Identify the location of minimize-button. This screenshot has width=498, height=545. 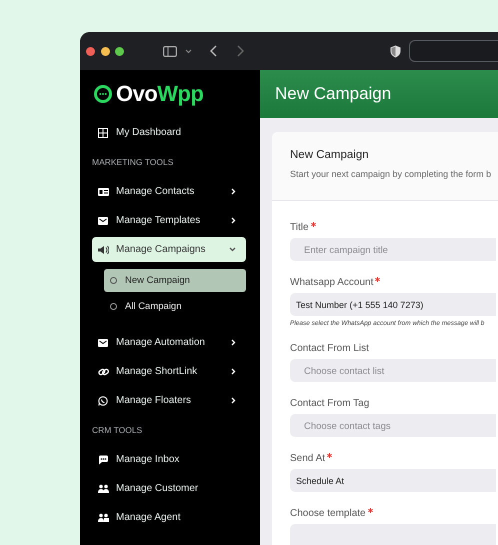
(105, 51).